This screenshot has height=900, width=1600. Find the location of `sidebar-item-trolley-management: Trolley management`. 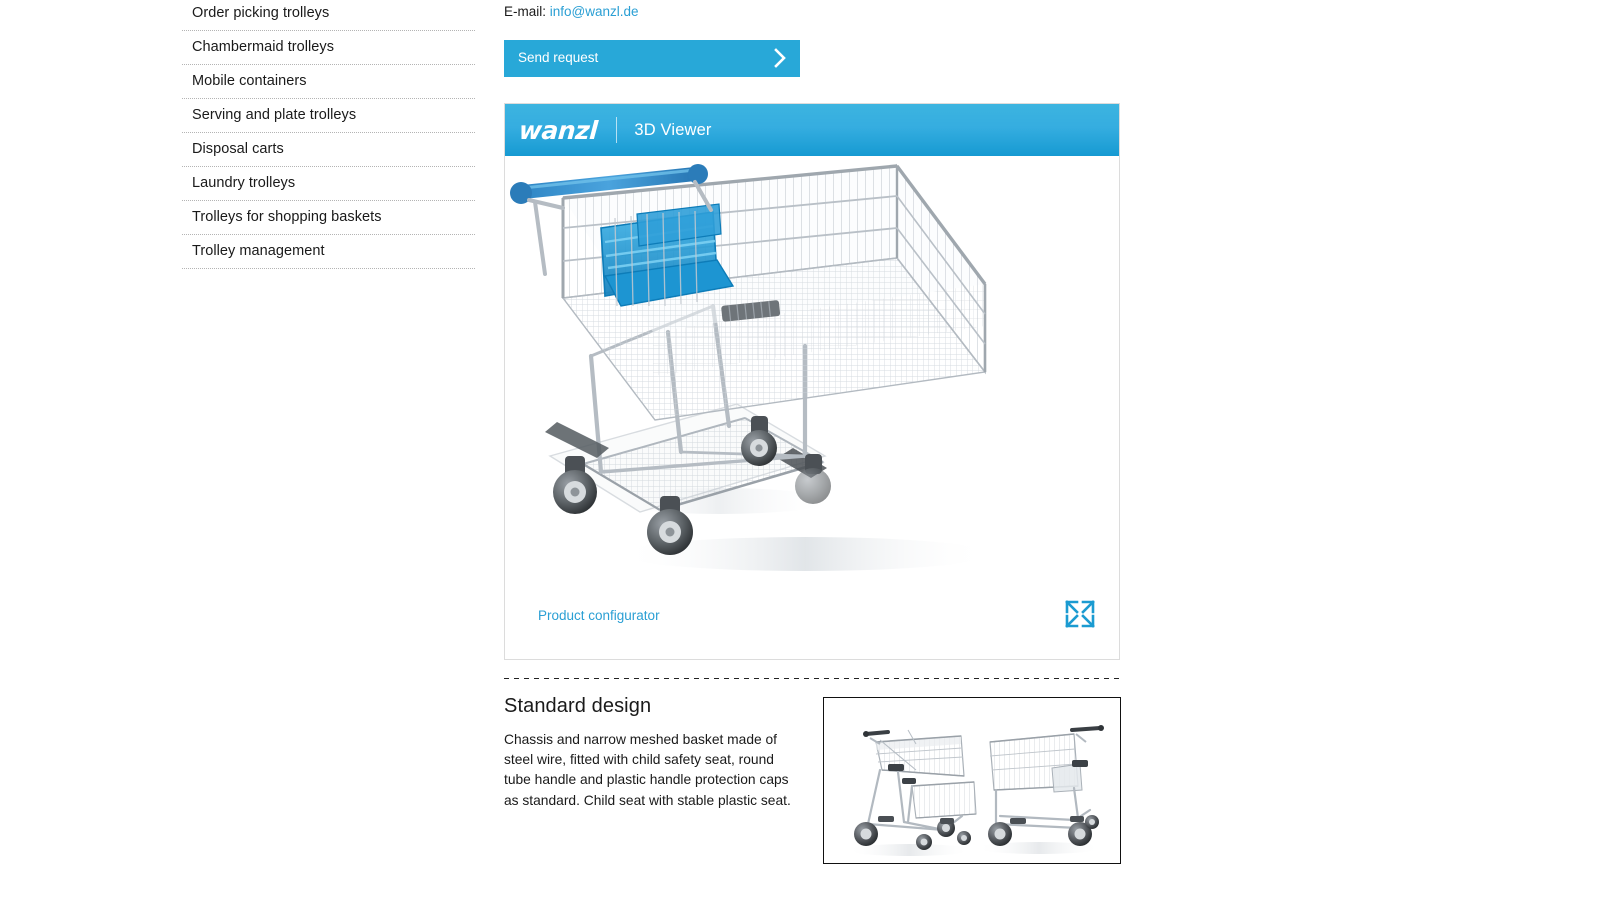

sidebar-item-trolley-management: Trolley management is located at coordinates (328, 252).